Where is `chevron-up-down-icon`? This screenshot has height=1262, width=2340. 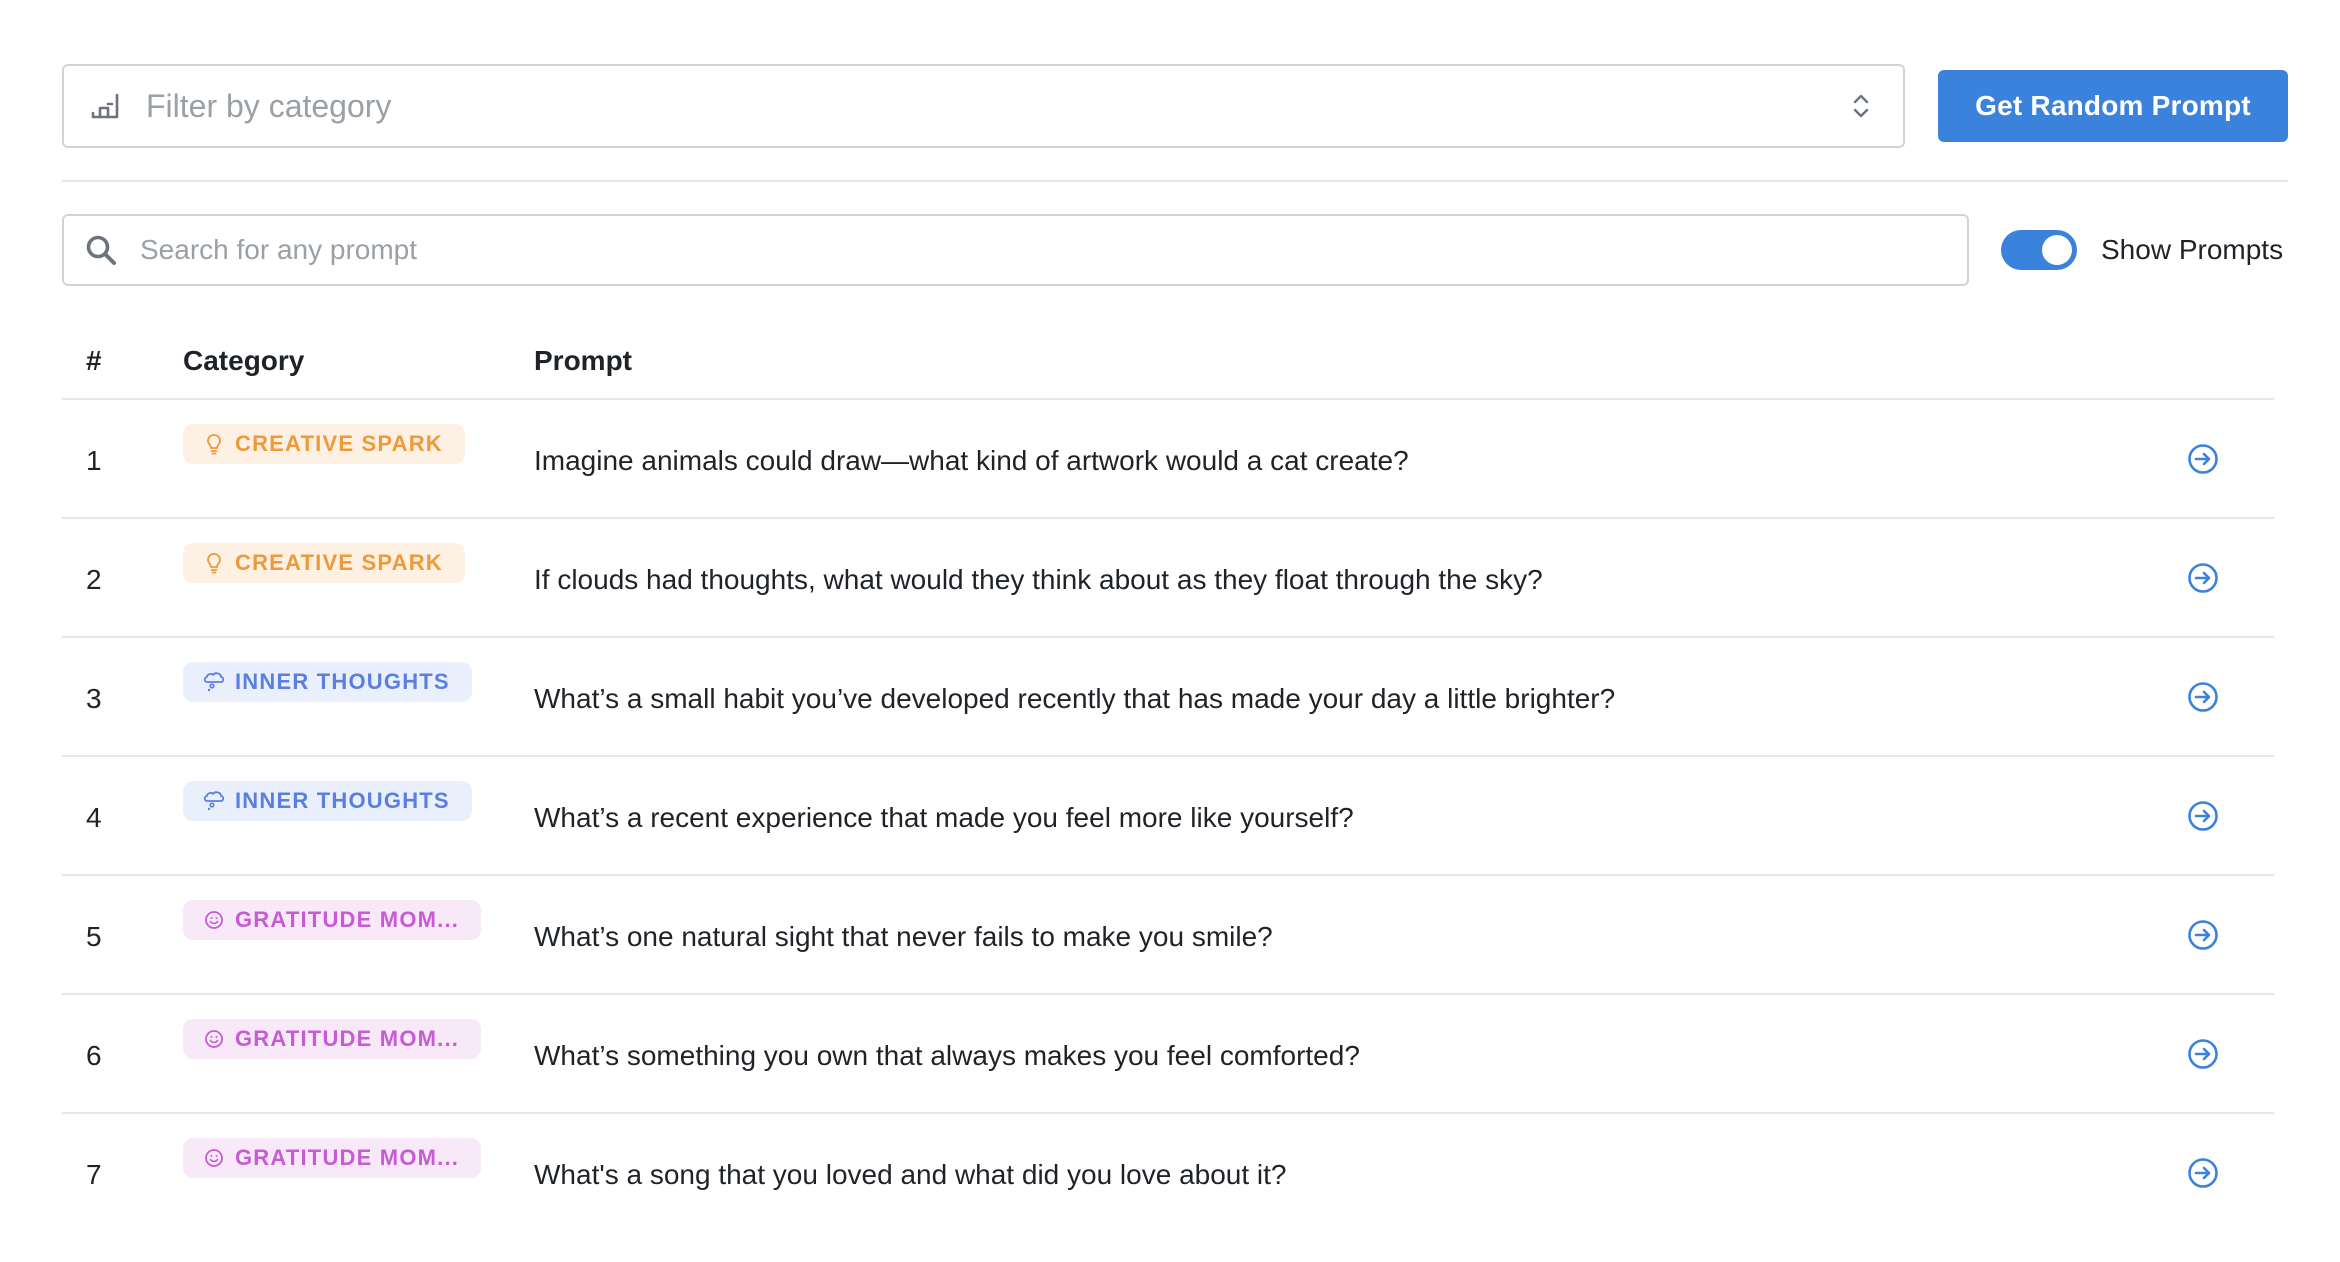
chevron-up-down-icon is located at coordinates (1861, 106).